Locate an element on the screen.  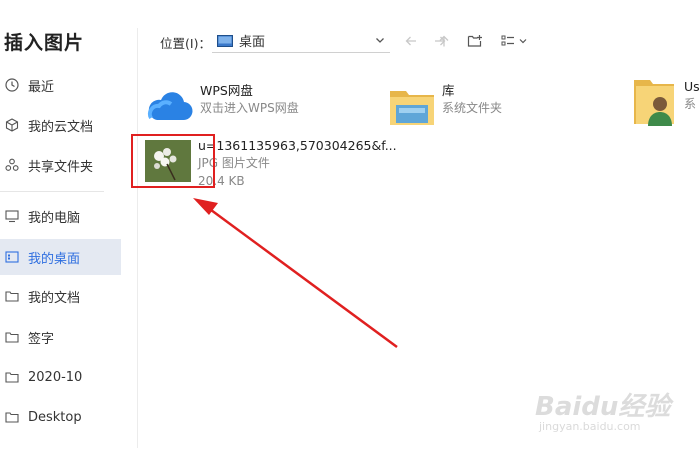
list-view-icon is located at coordinates (514, 40).